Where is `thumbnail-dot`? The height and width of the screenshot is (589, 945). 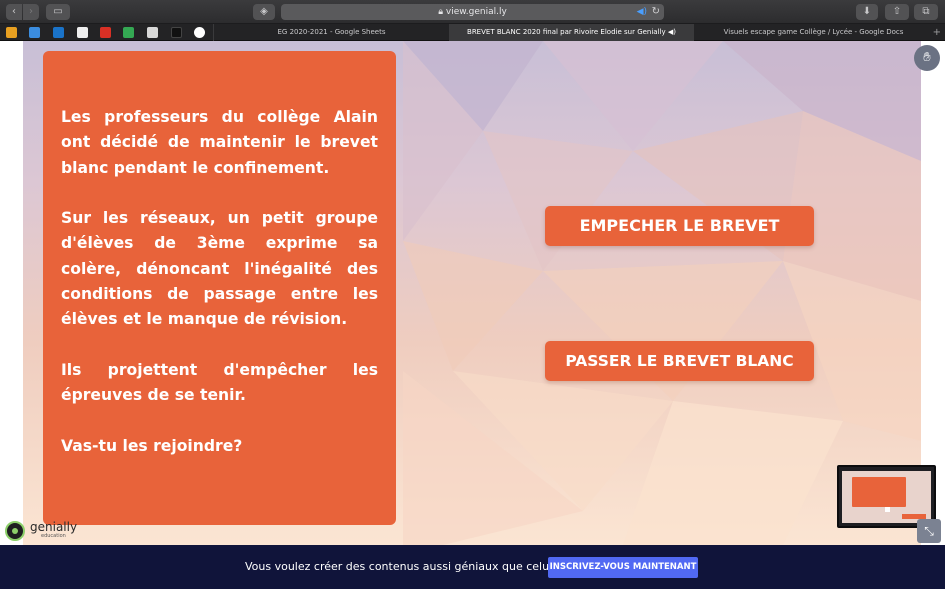
thumbnail-dot is located at coordinates (887, 509).